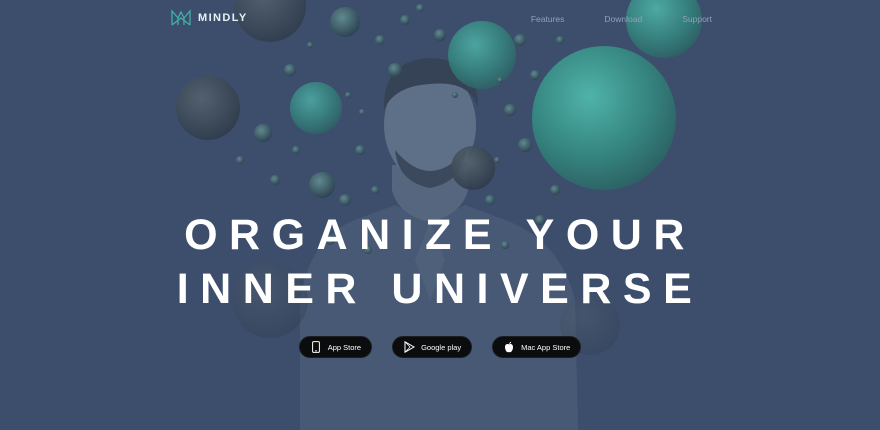 The height and width of the screenshot is (430, 880). I want to click on mac-app-store-button: Mac App Store, so click(537, 347).